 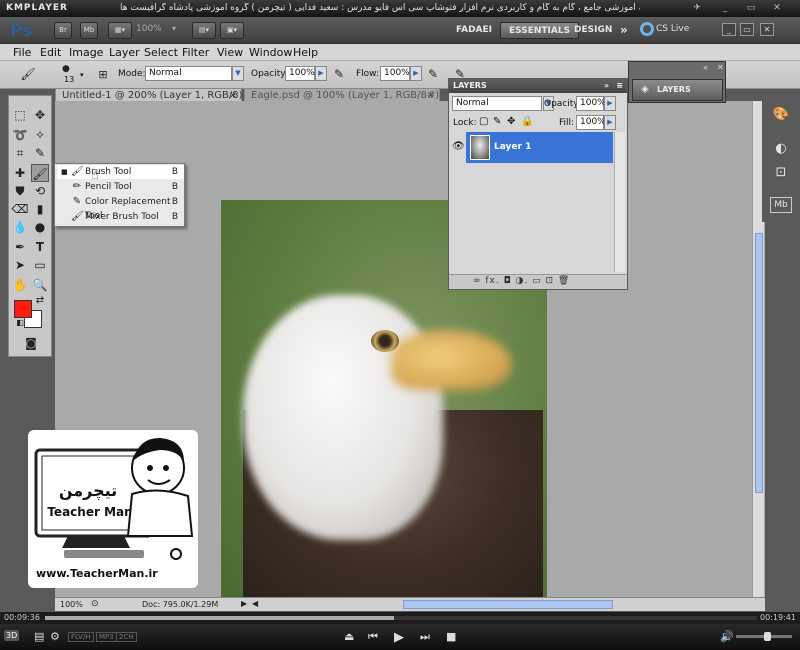 What do you see at coordinates (321, 73) in the screenshot?
I see `opacity-slider-icon: ▶` at bounding box center [321, 73].